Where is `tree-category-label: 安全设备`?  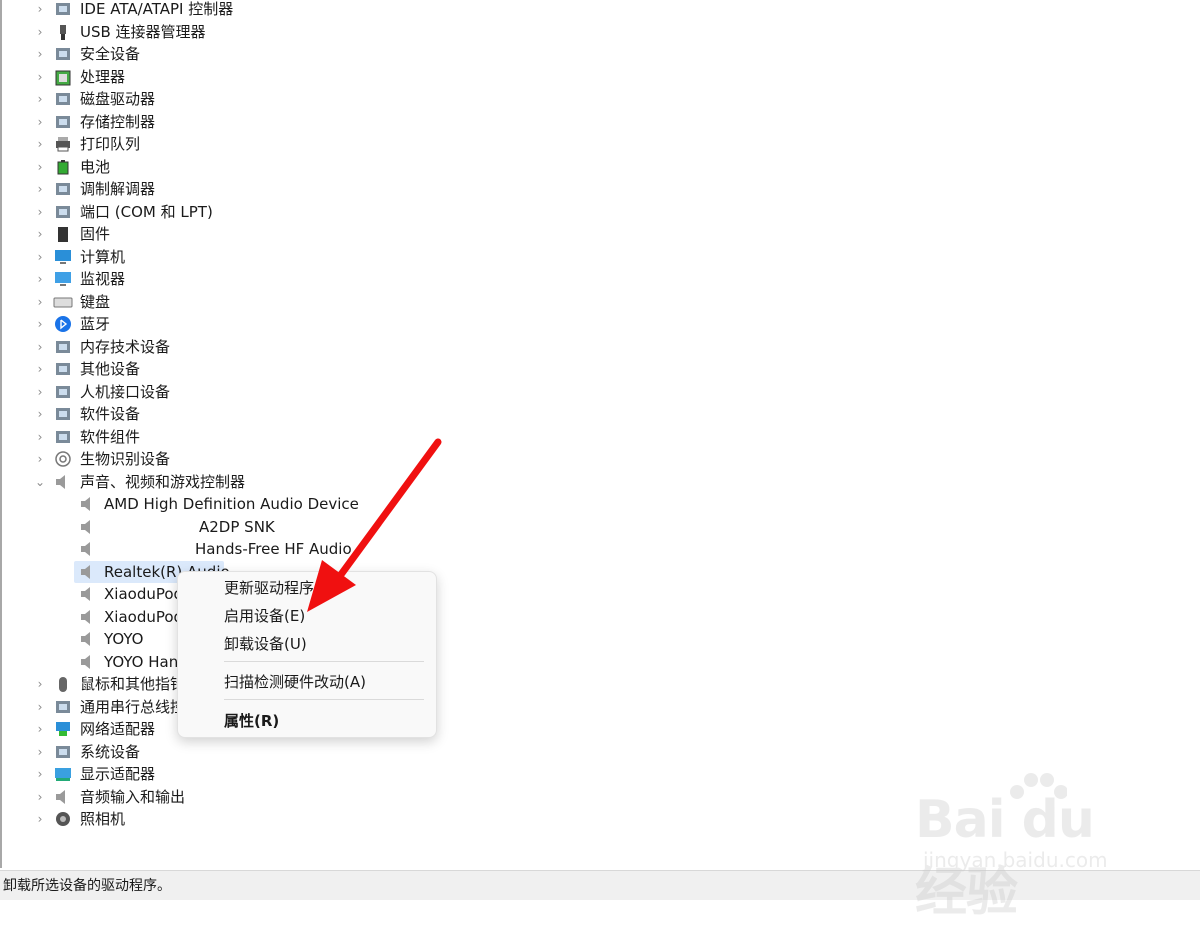
tree-category-label: 安全设备 is located at coordinates (110, 54).